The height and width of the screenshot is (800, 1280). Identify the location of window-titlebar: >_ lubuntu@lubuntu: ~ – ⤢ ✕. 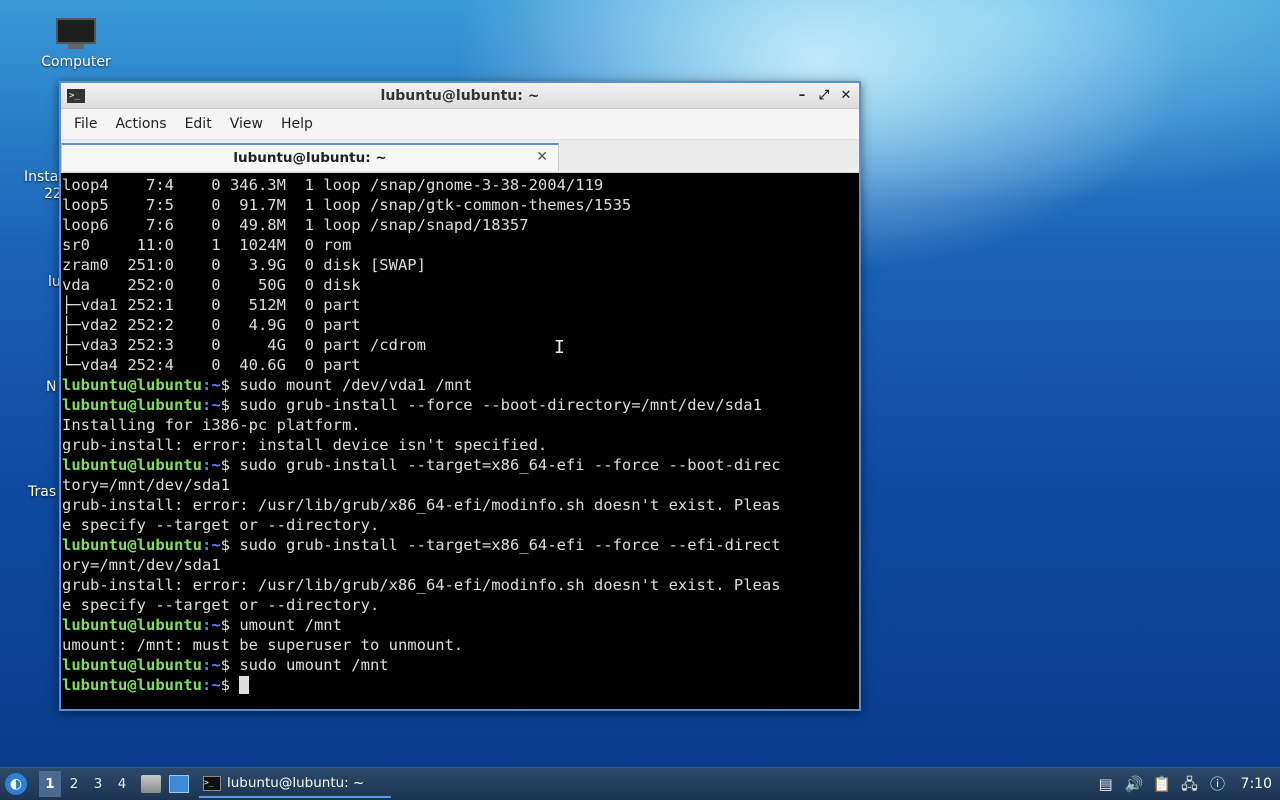
(460, 96).